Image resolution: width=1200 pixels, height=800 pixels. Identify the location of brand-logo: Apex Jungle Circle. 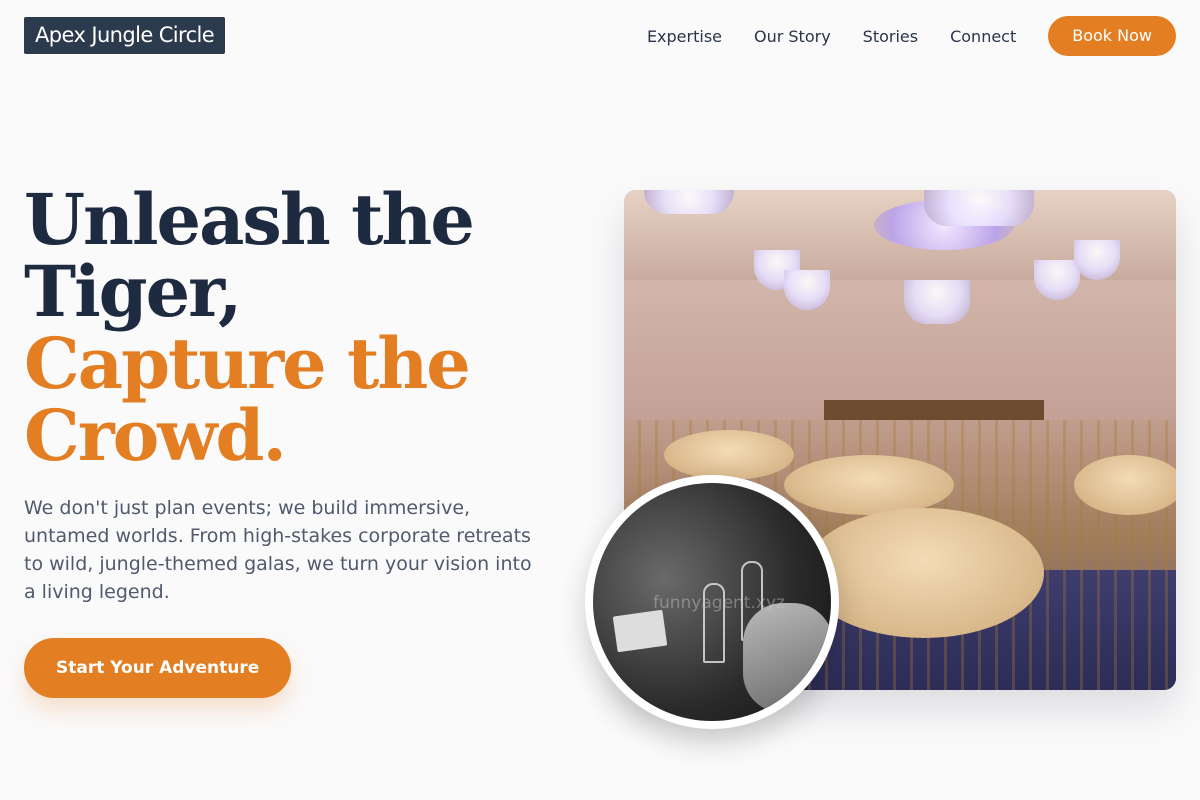
(125, 35).